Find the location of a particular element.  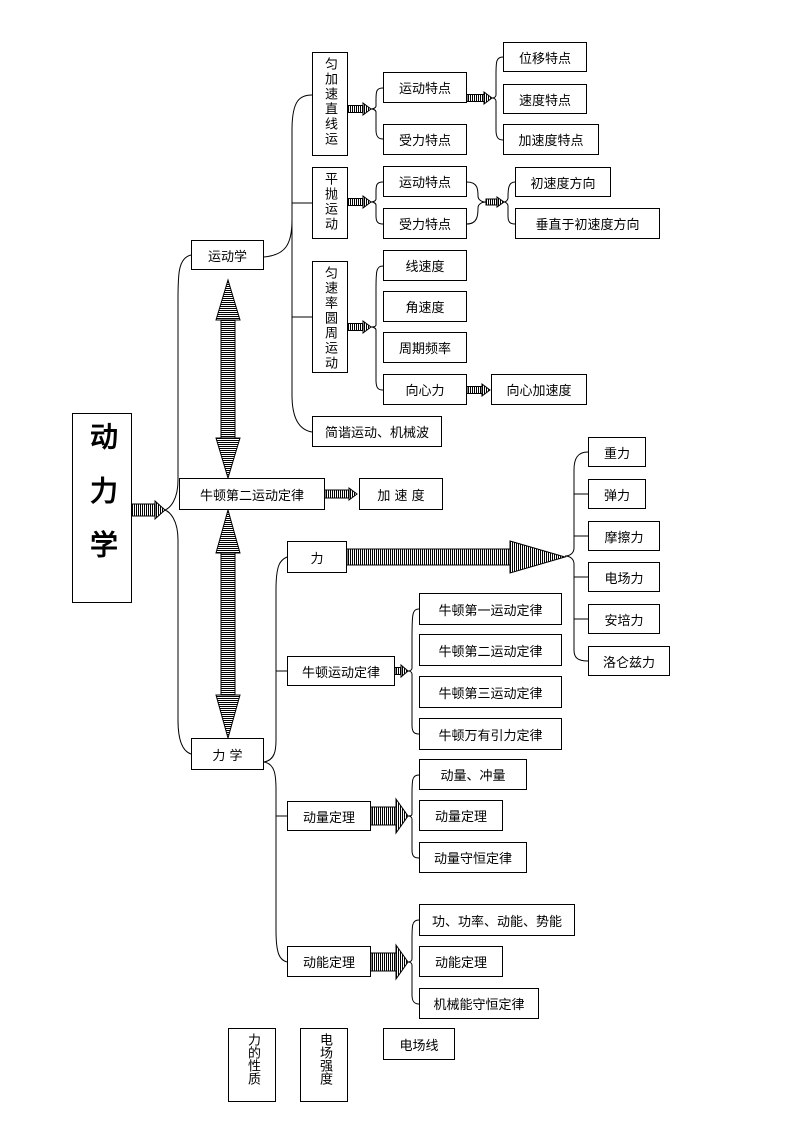

node-mechanics: 力 学 is located at coordinates (227, 754).